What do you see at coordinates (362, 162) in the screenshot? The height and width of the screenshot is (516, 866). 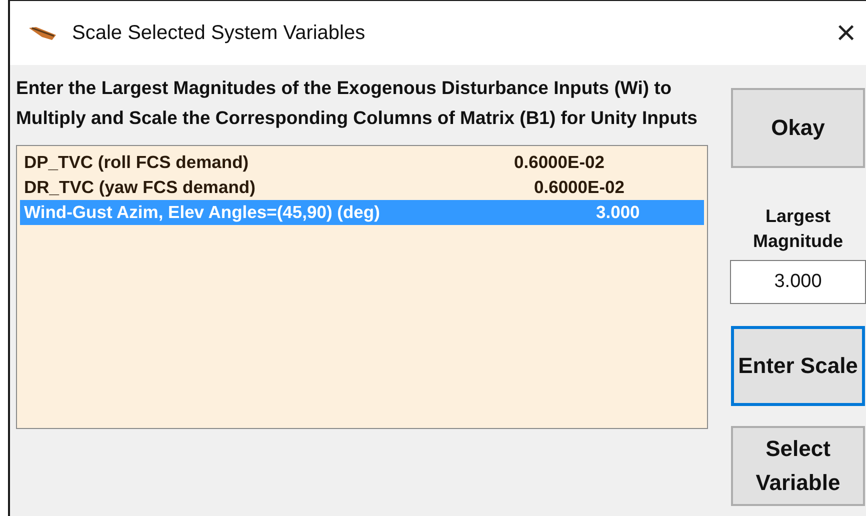 I see `list-item: DP_TVC (roll FCS demand) 0.6000E-02` at bounding box center [362, 162].